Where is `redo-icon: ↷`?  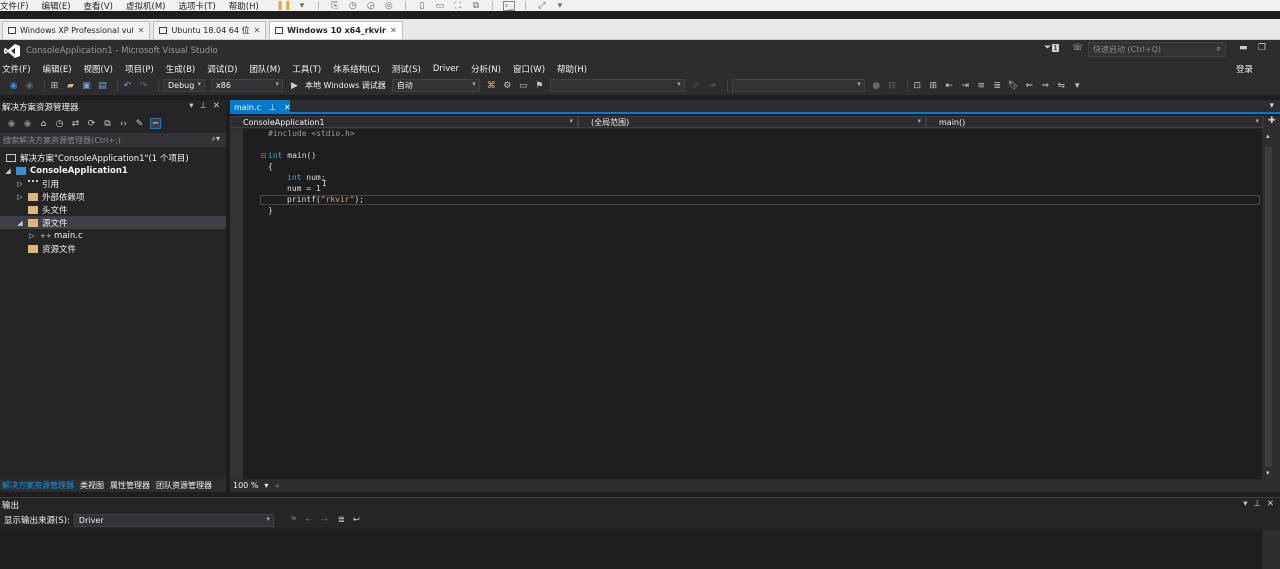 redo-icon: ↷ is located at coordinates (143, 85).